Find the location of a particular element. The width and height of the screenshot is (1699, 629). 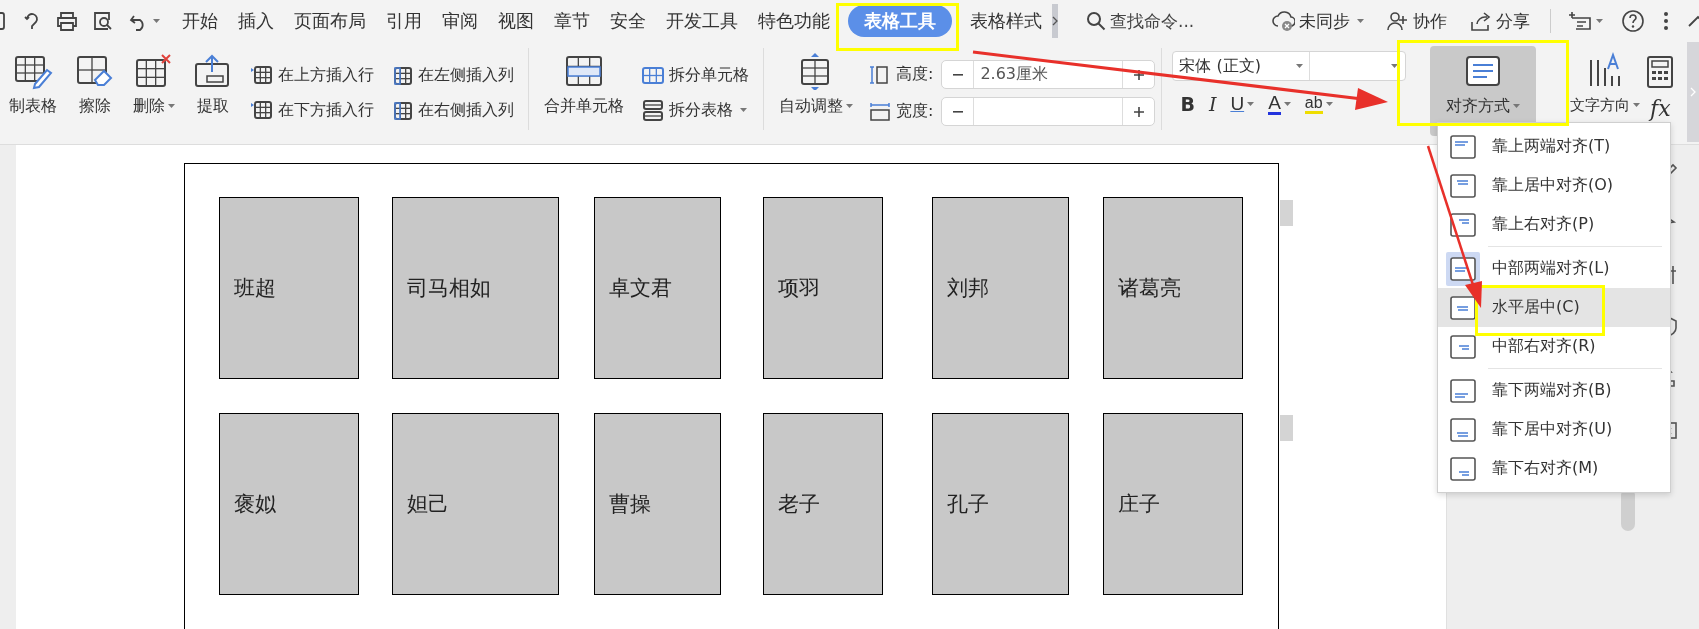

ribbon-button: 拆分表格 is located at coordinates (695, 110).